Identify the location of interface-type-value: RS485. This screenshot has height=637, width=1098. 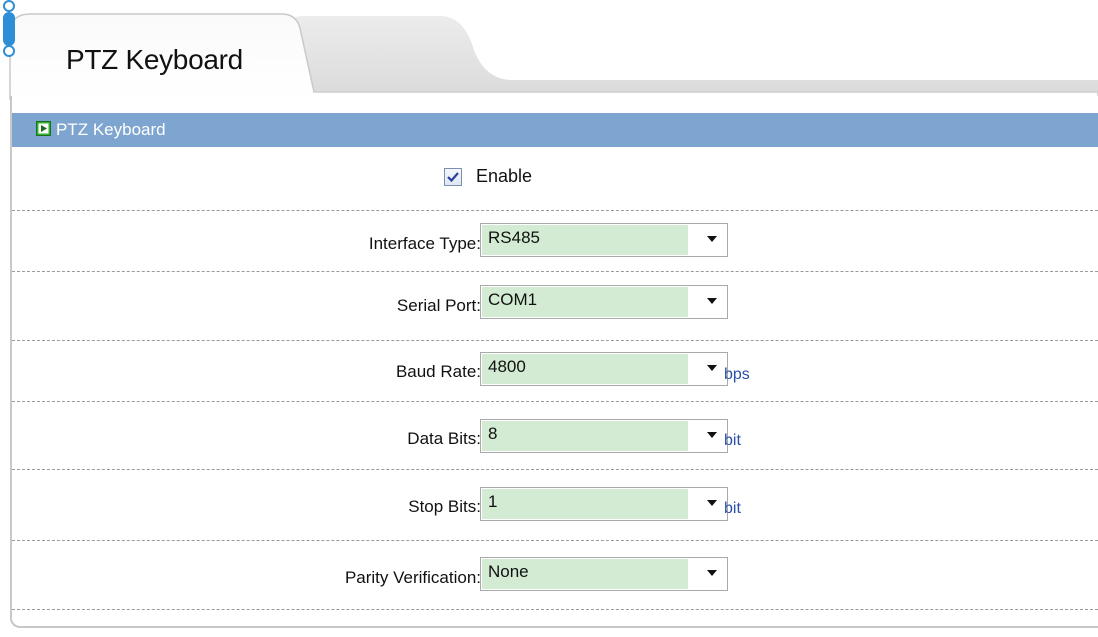
(585, 240).